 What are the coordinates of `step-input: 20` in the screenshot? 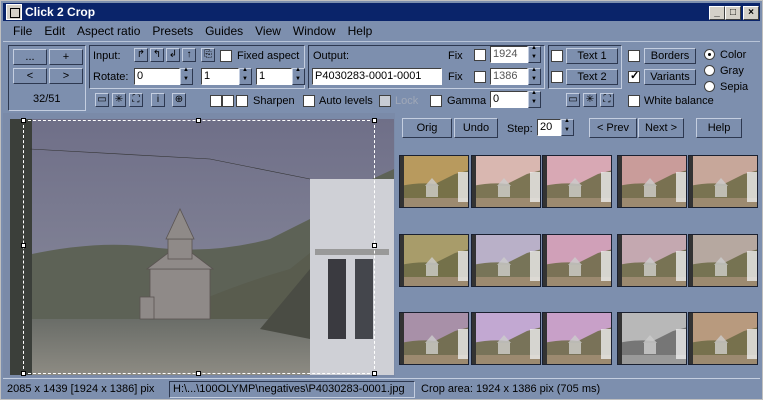 It's located at (549, 127).